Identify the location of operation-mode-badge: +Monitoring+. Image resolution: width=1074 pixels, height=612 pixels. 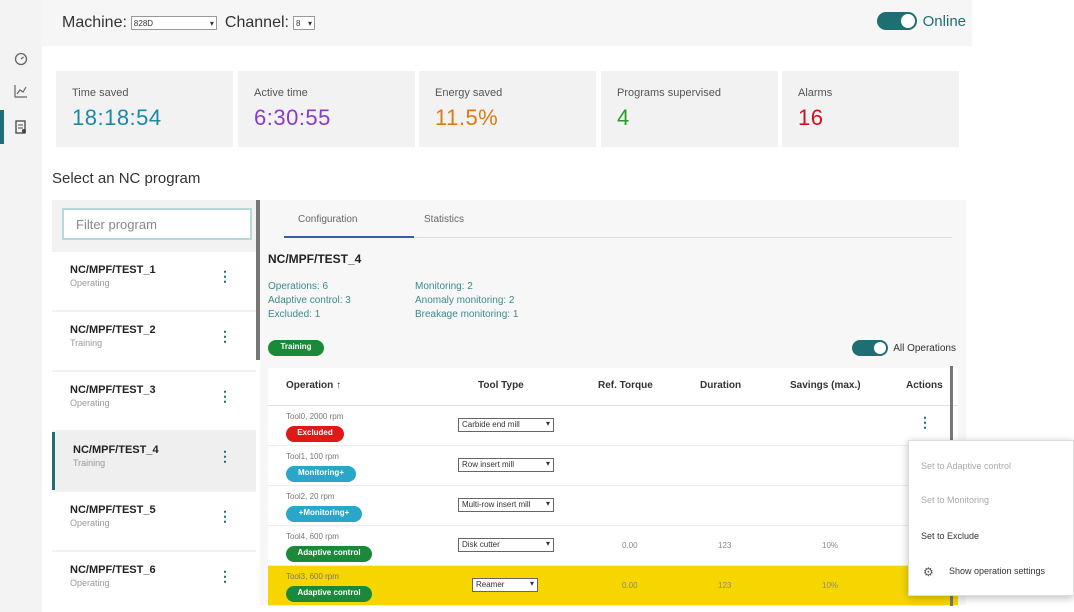
(324, 514).